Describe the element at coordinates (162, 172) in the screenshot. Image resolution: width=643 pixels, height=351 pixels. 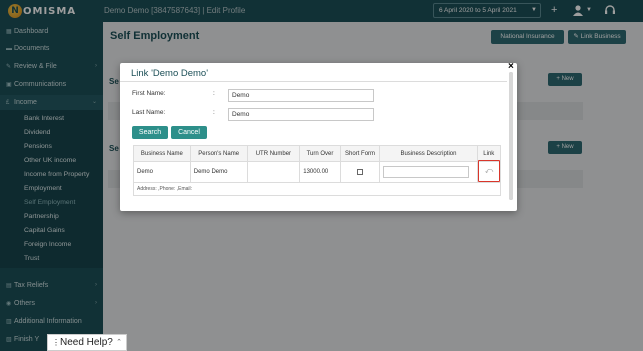
I see `business-name-cell: Demo` at that location.